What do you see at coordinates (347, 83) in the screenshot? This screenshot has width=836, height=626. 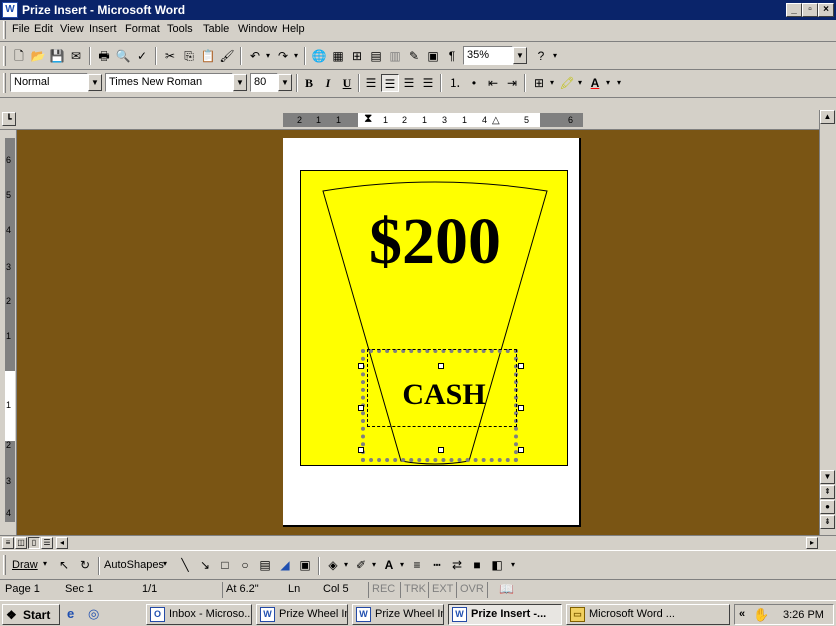 I see `underline-icon: U` at bounding box center [347, 83].